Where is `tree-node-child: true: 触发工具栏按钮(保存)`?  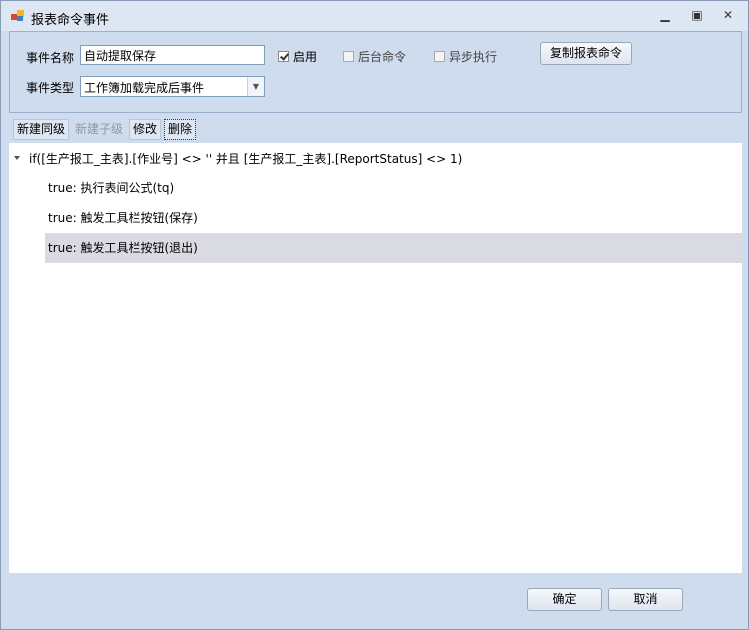 tree-node-child: true: 触发工具栏按钮(保存) is located at coordinates (121, 218).